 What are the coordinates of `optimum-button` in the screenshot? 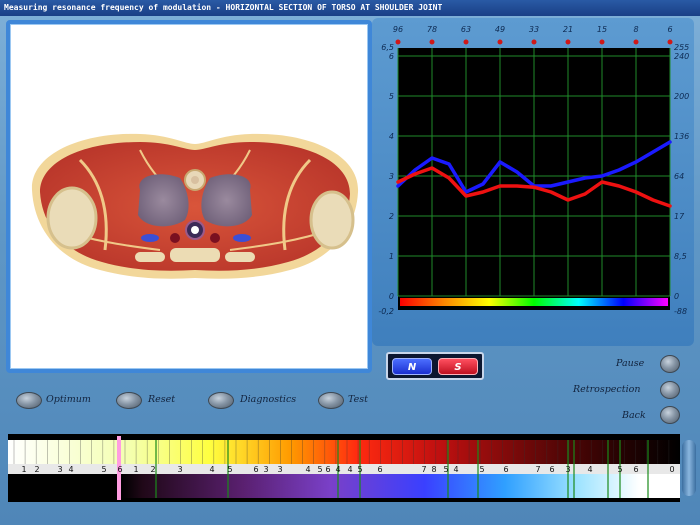 It's located at (29, 400).